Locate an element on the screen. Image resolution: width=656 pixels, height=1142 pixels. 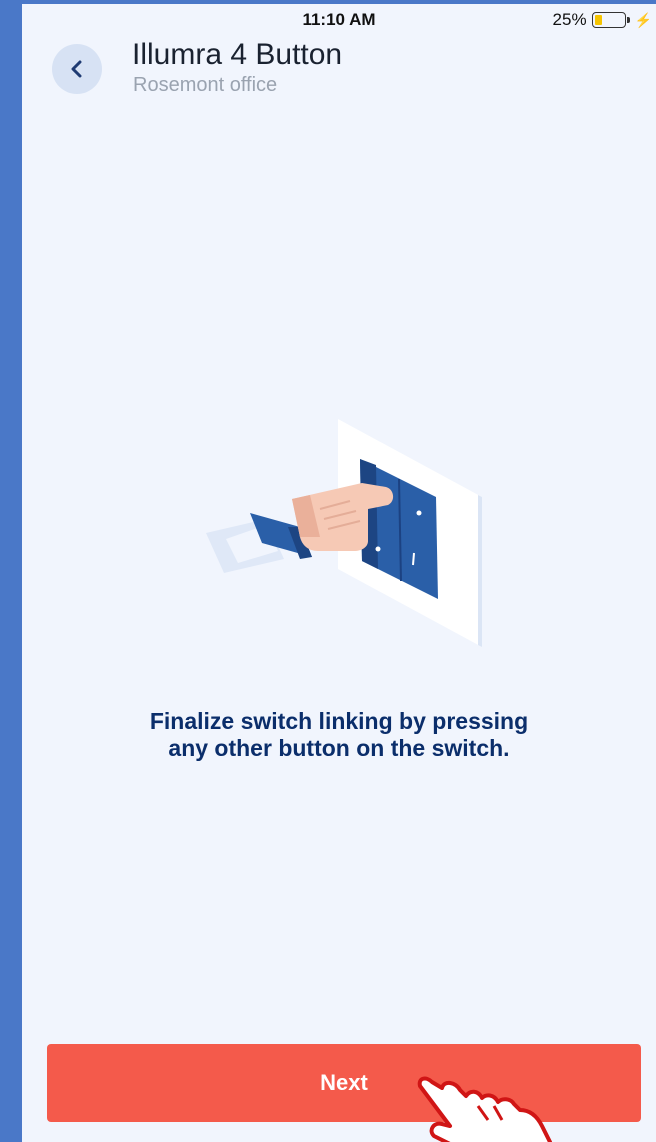
header: Illumra 4 Button Rosemont office is located at coordinates (339, 69).